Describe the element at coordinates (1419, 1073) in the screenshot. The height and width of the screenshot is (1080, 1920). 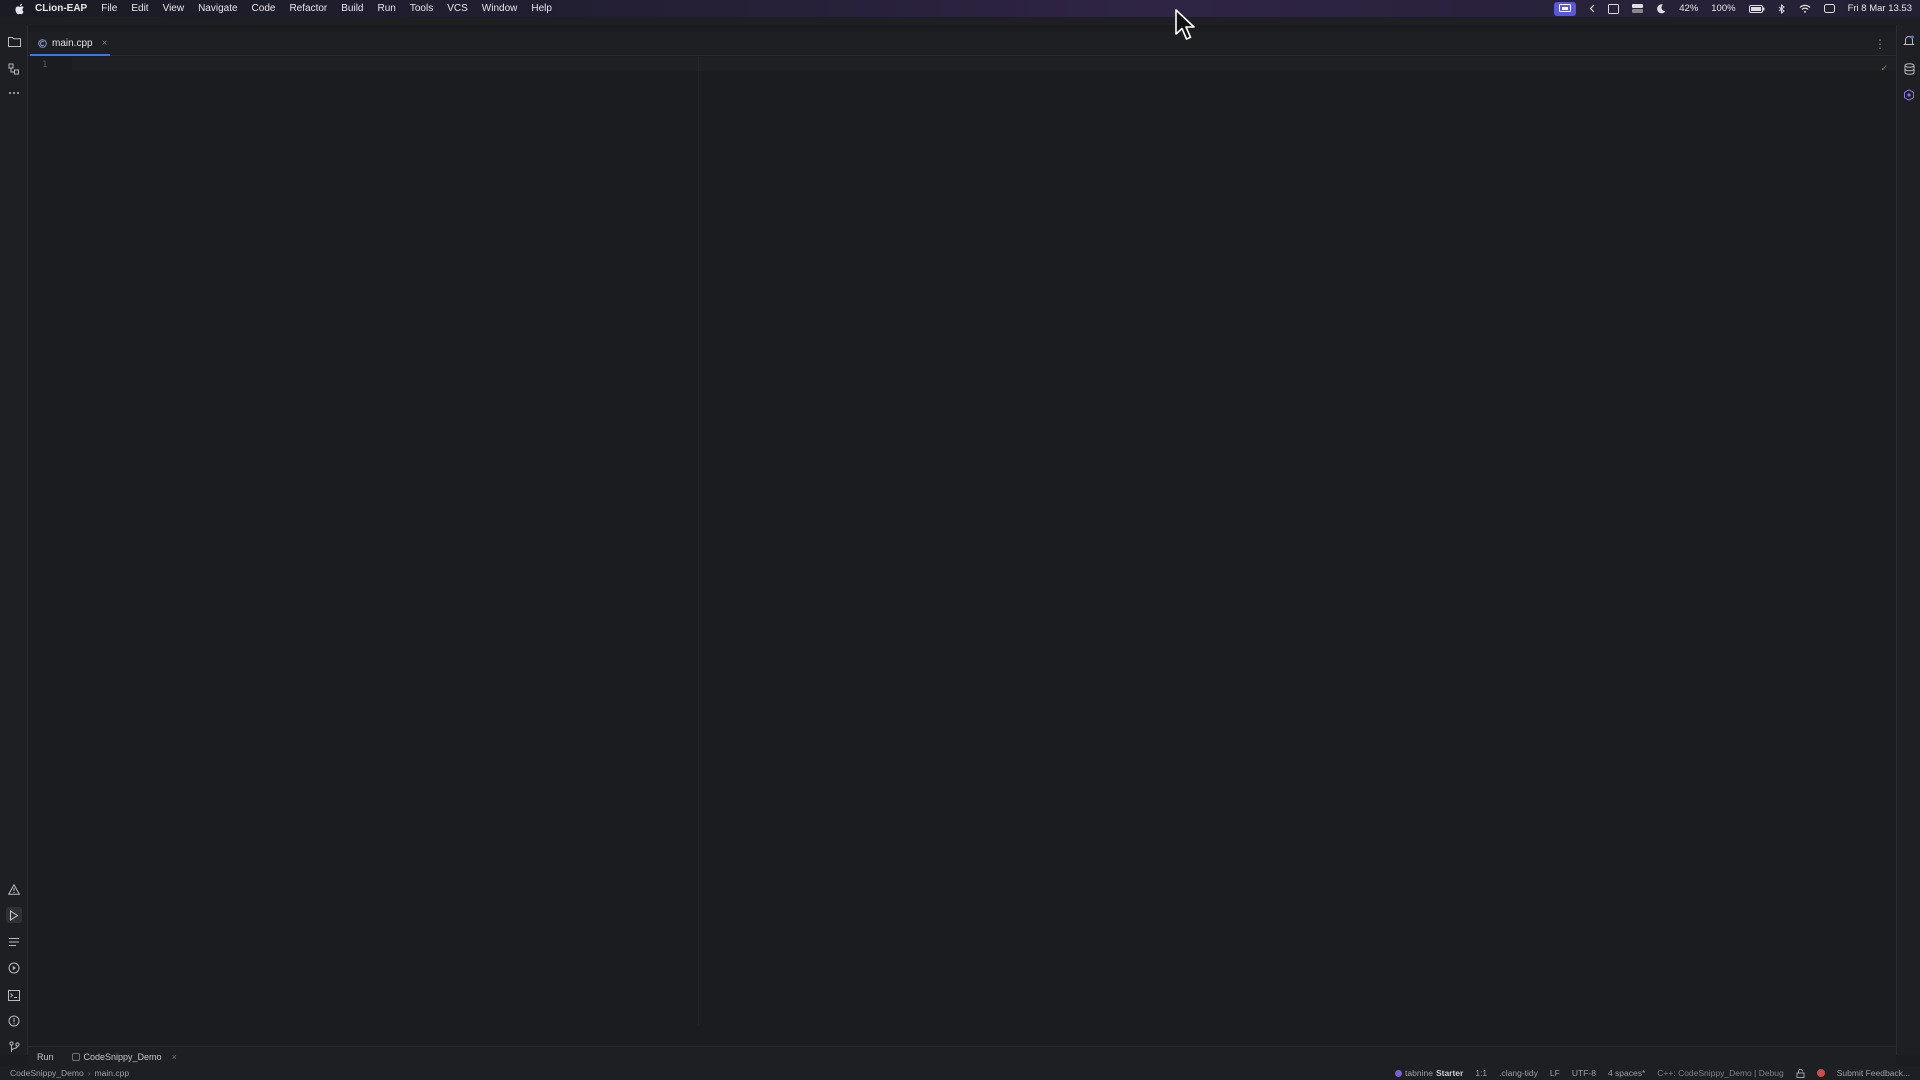
I see `tabnine-label: tabnine` at that location.